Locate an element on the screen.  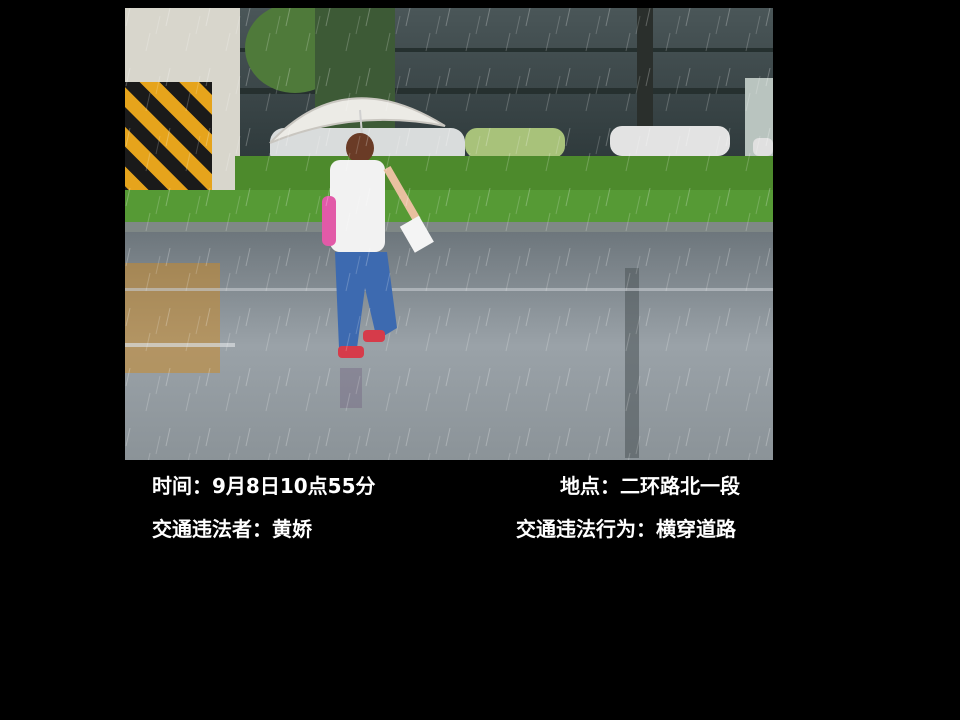
caption-behavior: 交通违法行为：横穿道路 is located at coordinates (626, 529).